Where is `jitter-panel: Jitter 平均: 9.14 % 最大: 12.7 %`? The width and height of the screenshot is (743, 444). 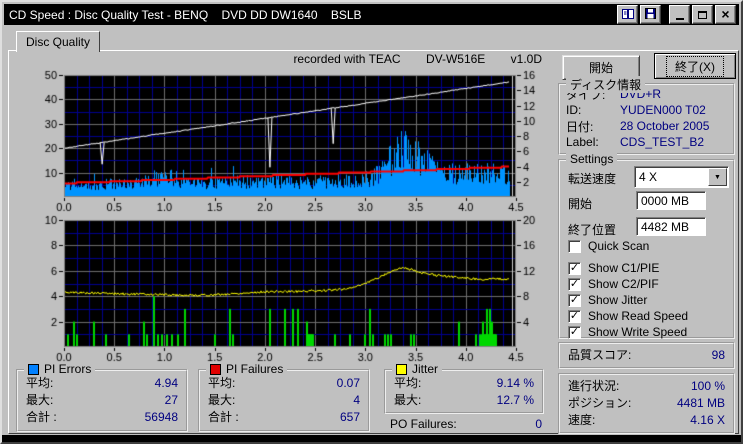
jitter-panel: Jitter 平均: 9.14 % 最大: 12.7 % is located at coordinates (464, 388).